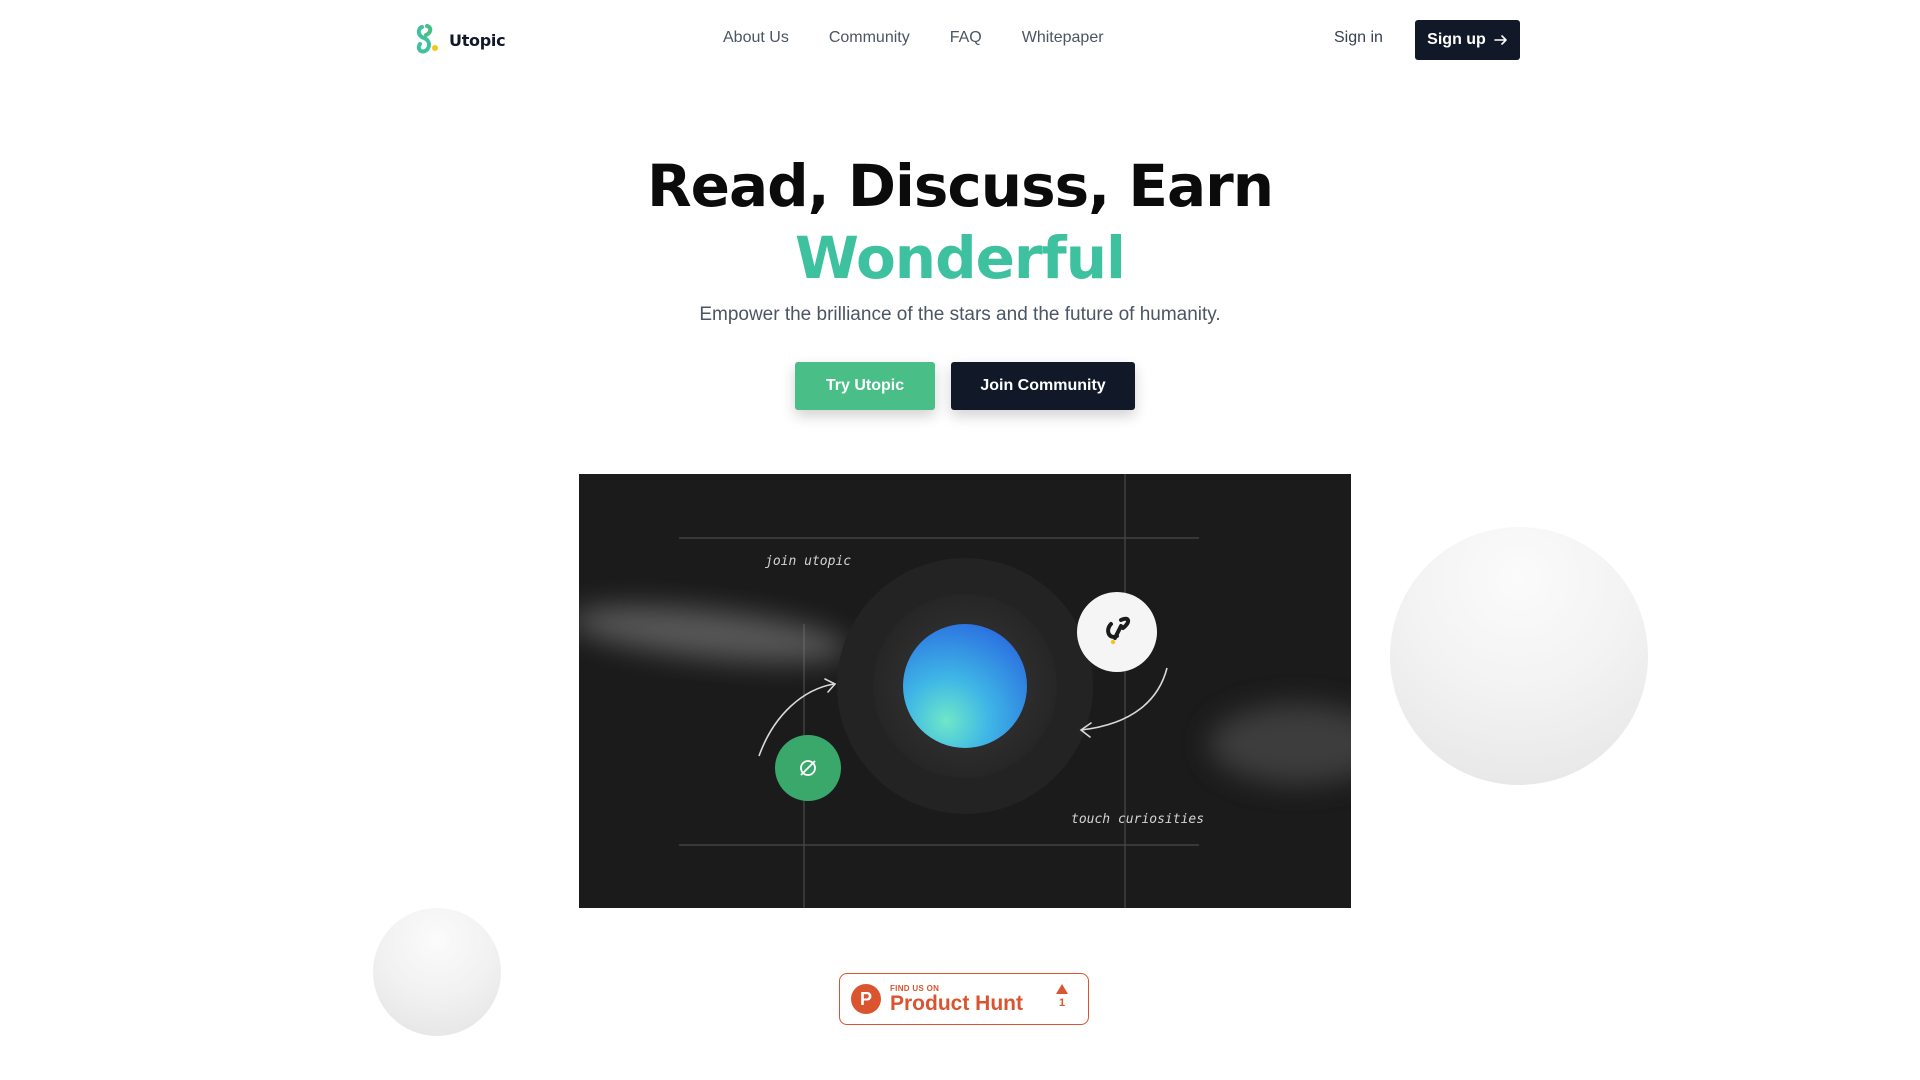  What do you see at coordinates (1062, 996) in the screenshot?
I see `product-hunt-upvote: 1` at bounding box center [1062, 996].